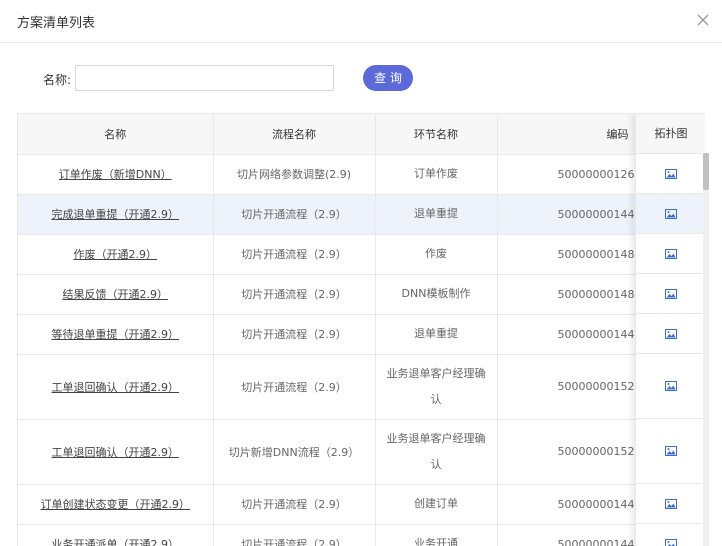 The width and height of the screenshot is (722, 546). What do you see at coordinates (361, 78) in the screenshot?
I see `search-bar: 名称: 查 询` at bounding box center [361, 78].